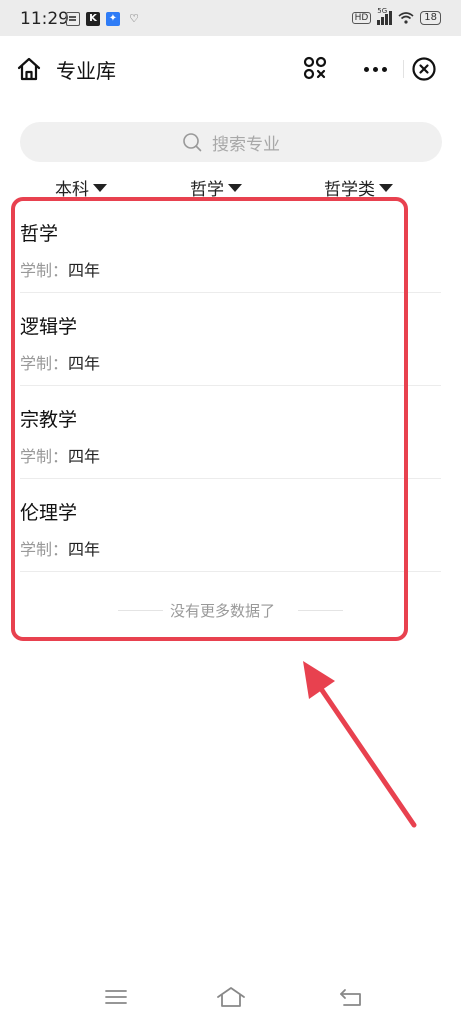 The height and width of the screenshot is (1024, 461). I want to click on status-time: 11:29, so click(44, 19).